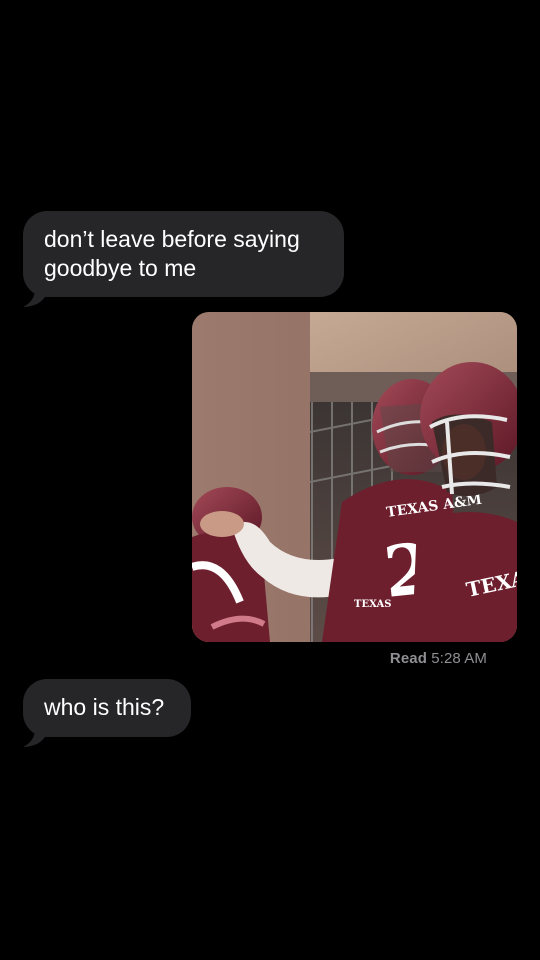 This screenshot has height=960, width=540. I want to click on incoming-message-bubble: who is this?, so click(107, 713).